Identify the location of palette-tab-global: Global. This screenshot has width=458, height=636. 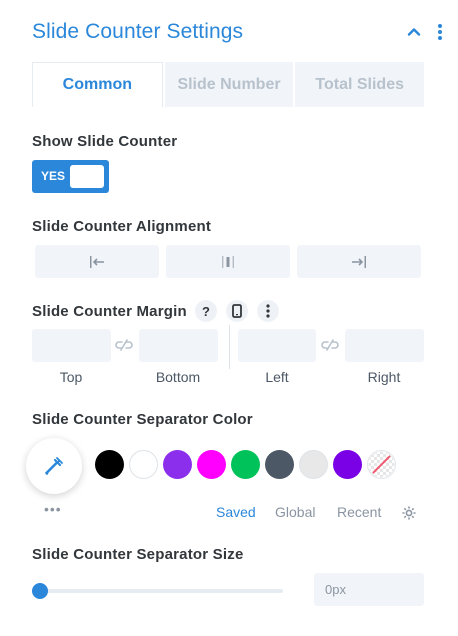
(295, 512).